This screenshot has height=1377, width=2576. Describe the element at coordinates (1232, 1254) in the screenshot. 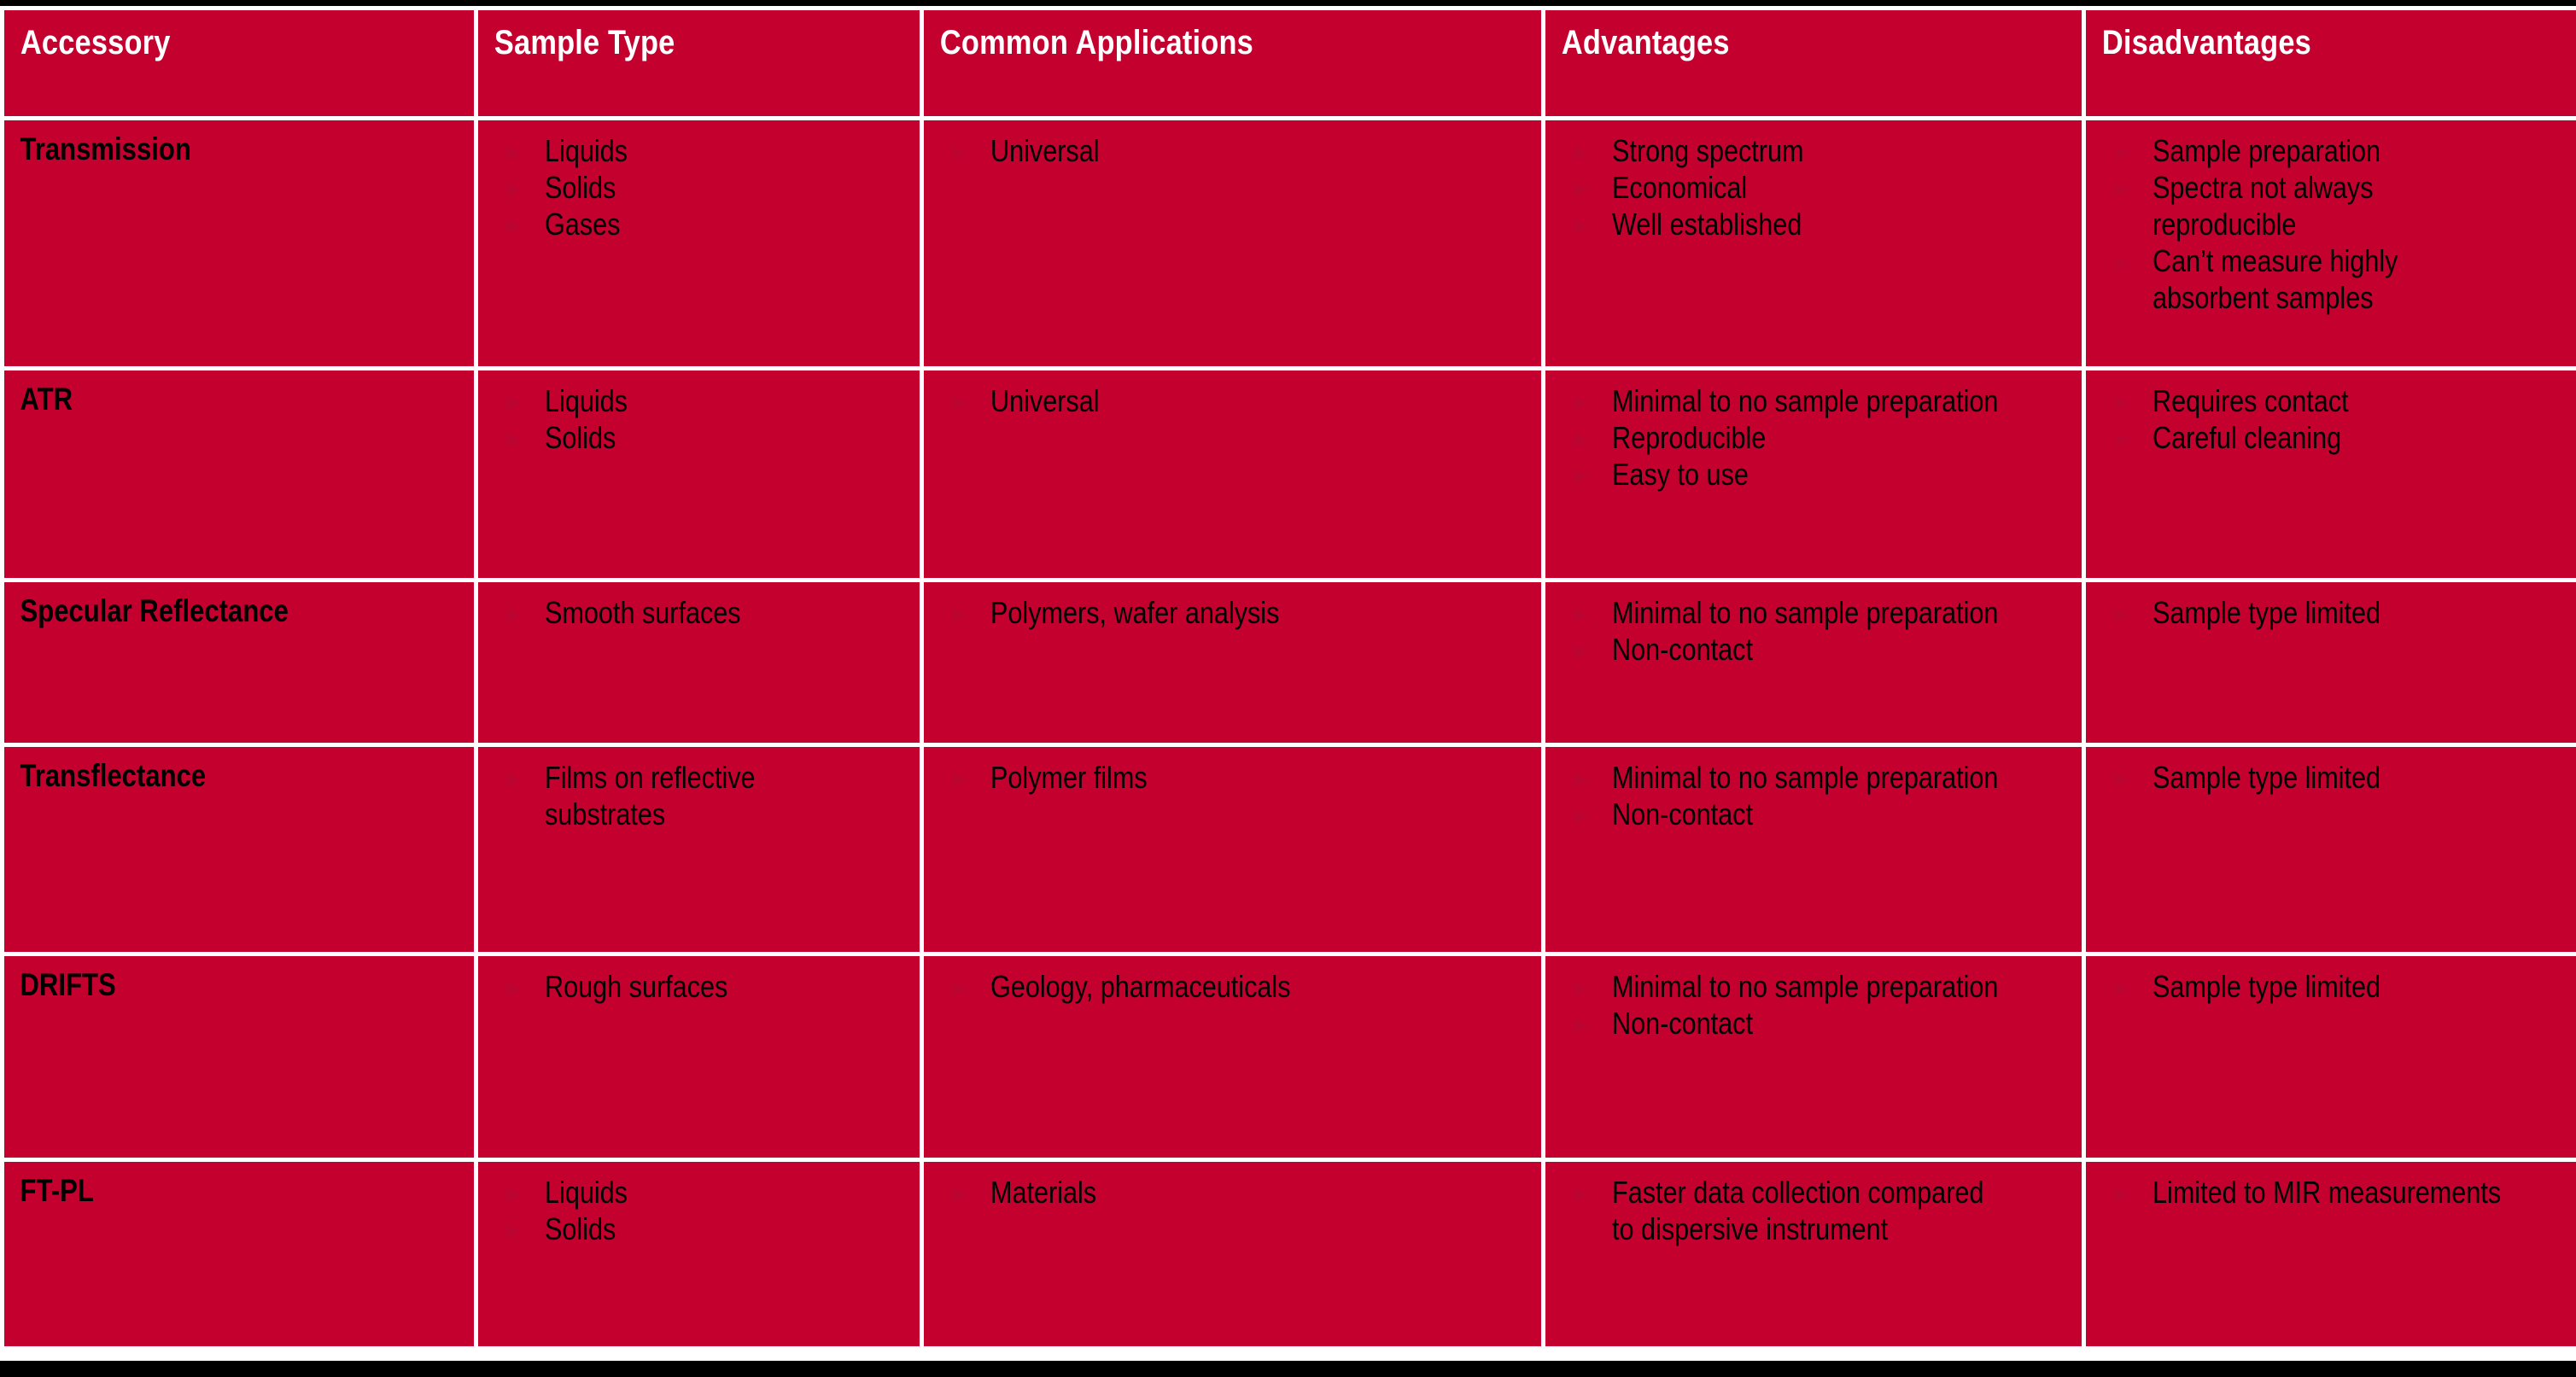

I see `cell-applications: Materials` at that location.